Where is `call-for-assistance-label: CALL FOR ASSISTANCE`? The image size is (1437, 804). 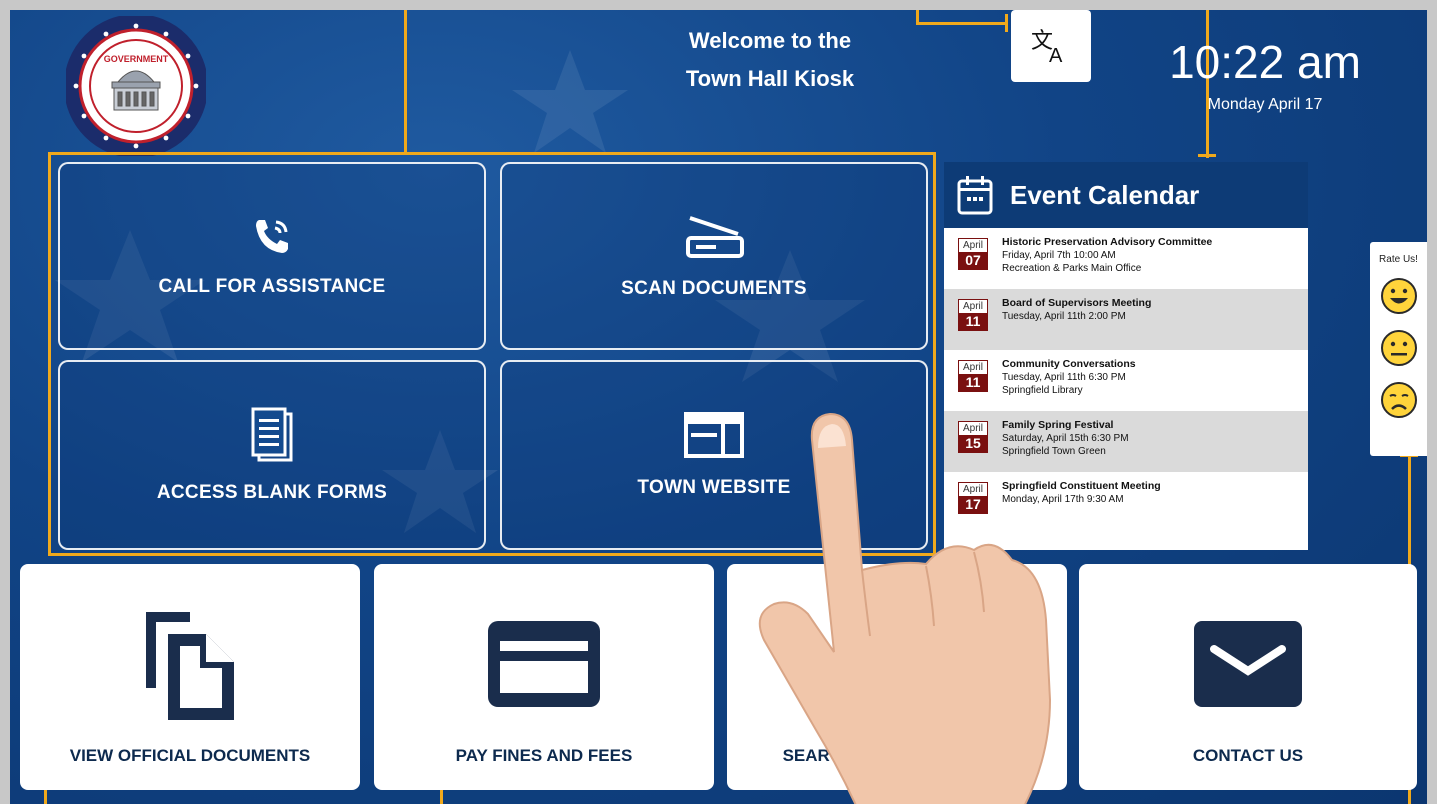
call-for-assistance-label: CALL FOR ASSISTANCE is located at coordinates (272, 286).